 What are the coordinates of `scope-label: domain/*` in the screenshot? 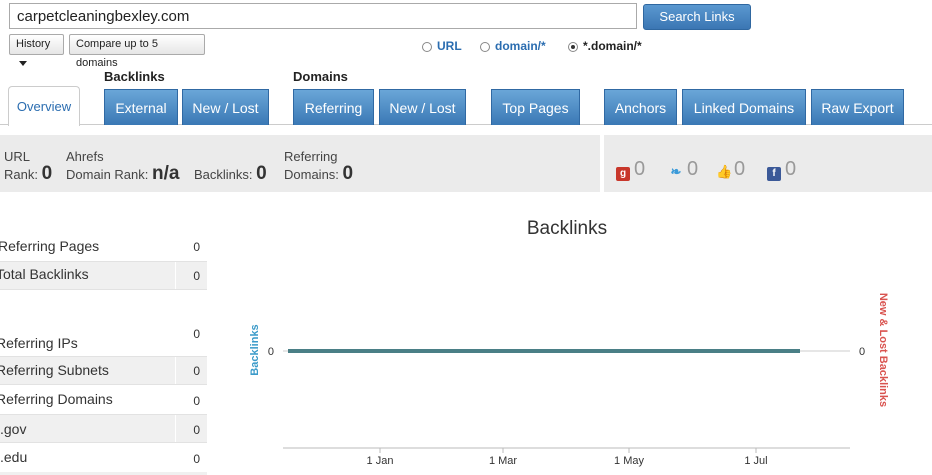 It's located at (520, 46).